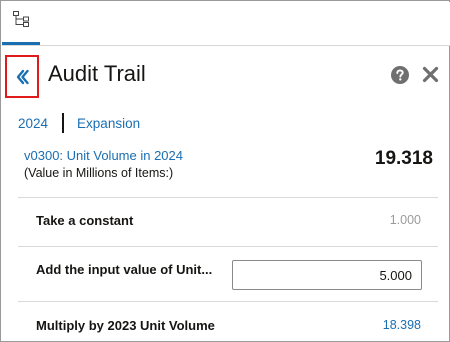 The image size is (450, 342). What do you see at coordinates (99, 173) in the screenshot?
I see `measure-units: (Value in Millions of Items:)` at bounding box center [99, 173].